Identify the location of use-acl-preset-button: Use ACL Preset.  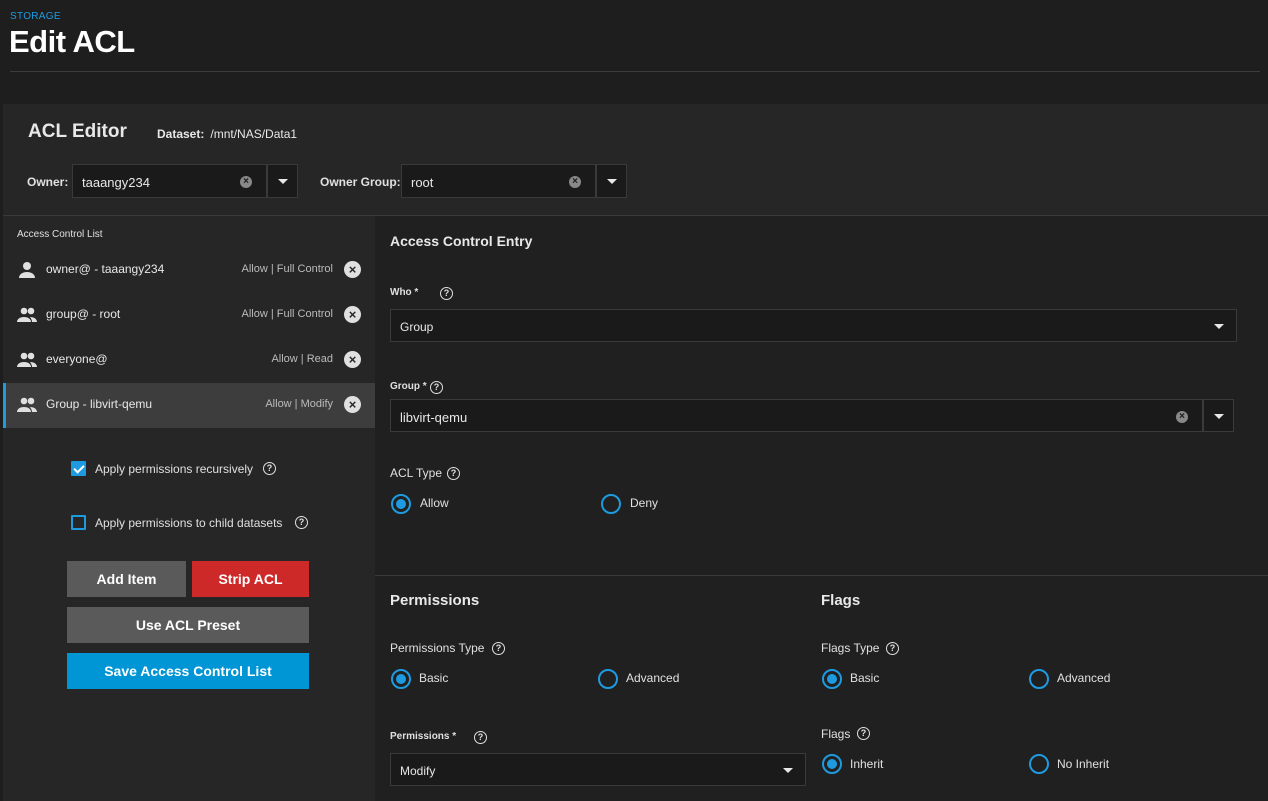
(188, 625).